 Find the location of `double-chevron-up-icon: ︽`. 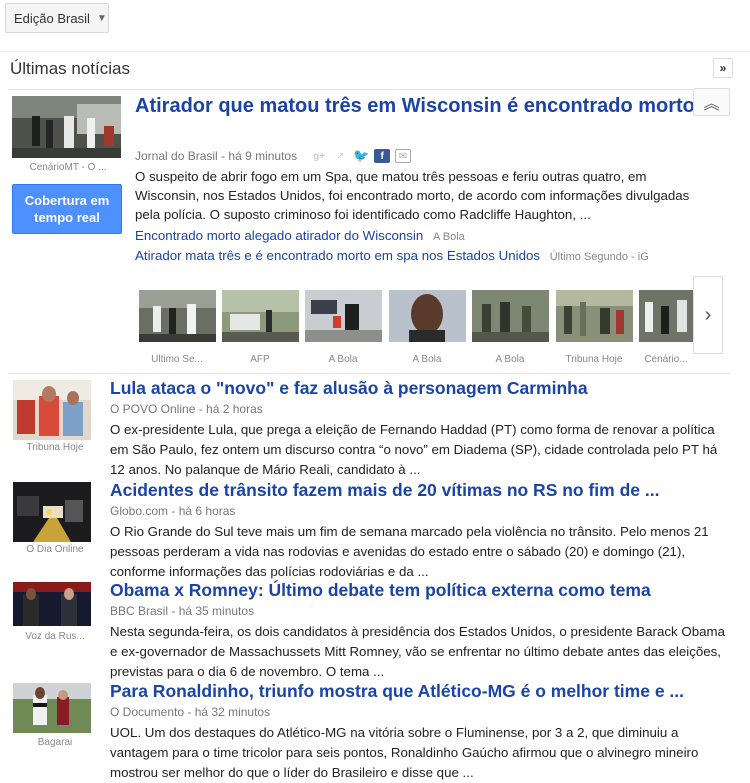

double-chevron-up-icon: ︽ is located at coordinates (711, 104).